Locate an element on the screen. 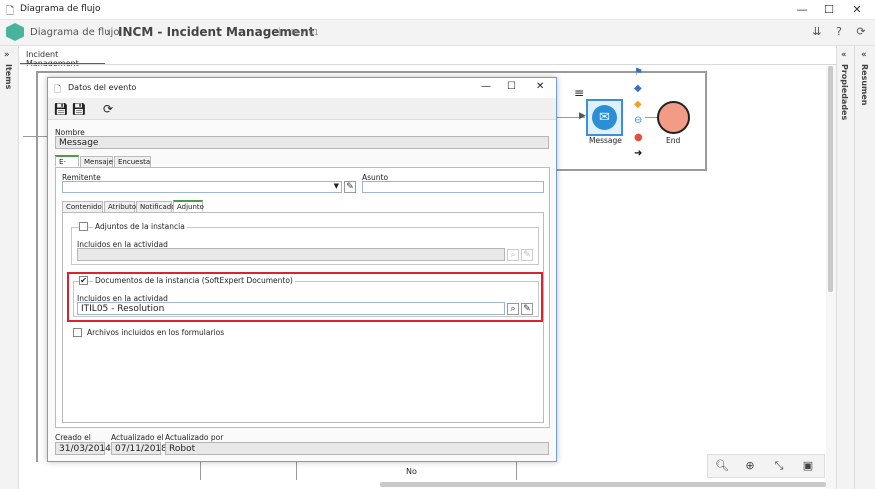 Image resolution: width=875 pixels, height=489 pixels. expand-icon: » is located at coordinates (7, 55).